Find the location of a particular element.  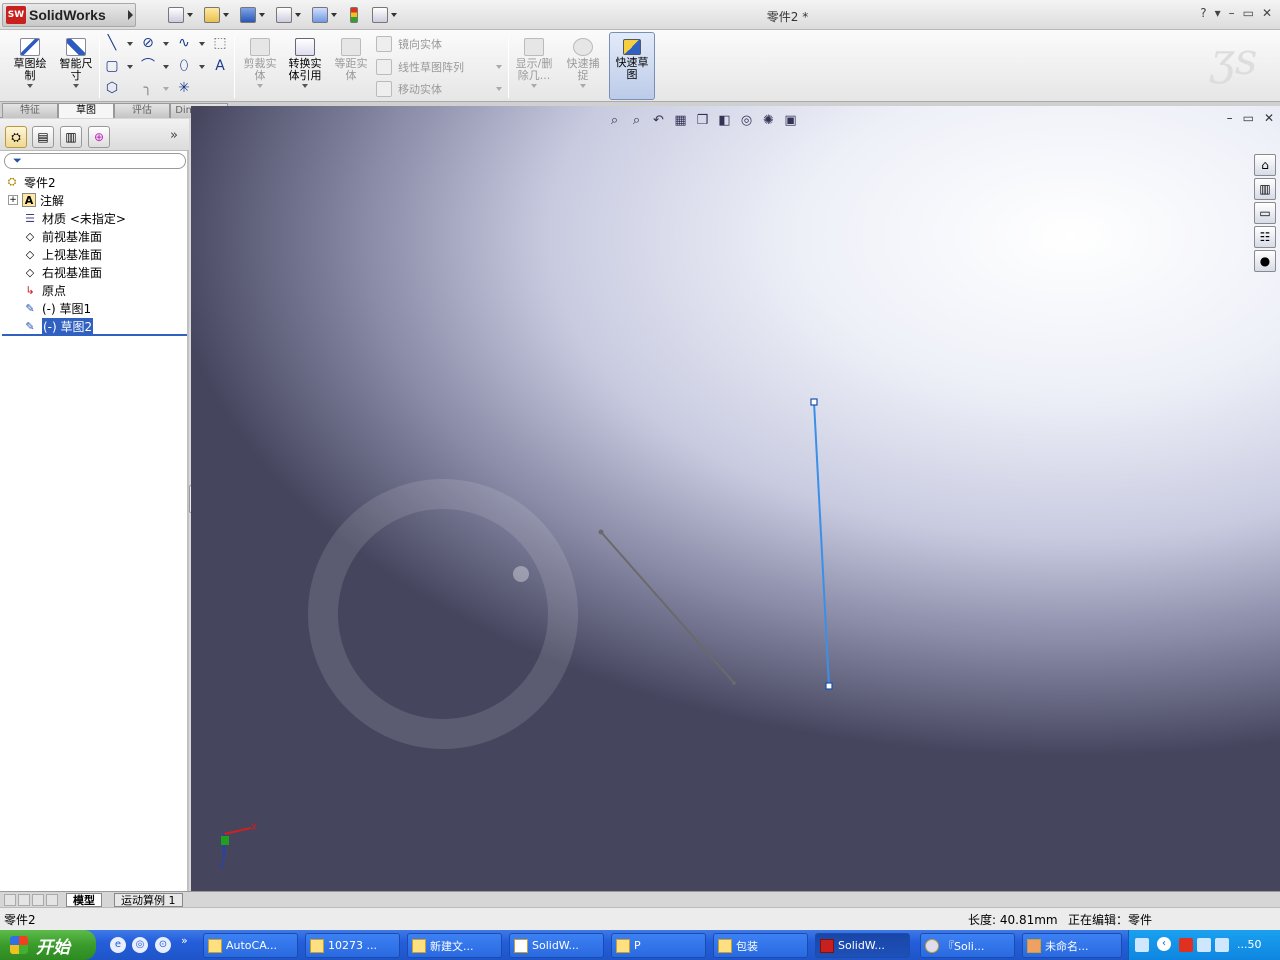

tree-item-origin: ↳ 原点 is located at coordinates (44, 290).